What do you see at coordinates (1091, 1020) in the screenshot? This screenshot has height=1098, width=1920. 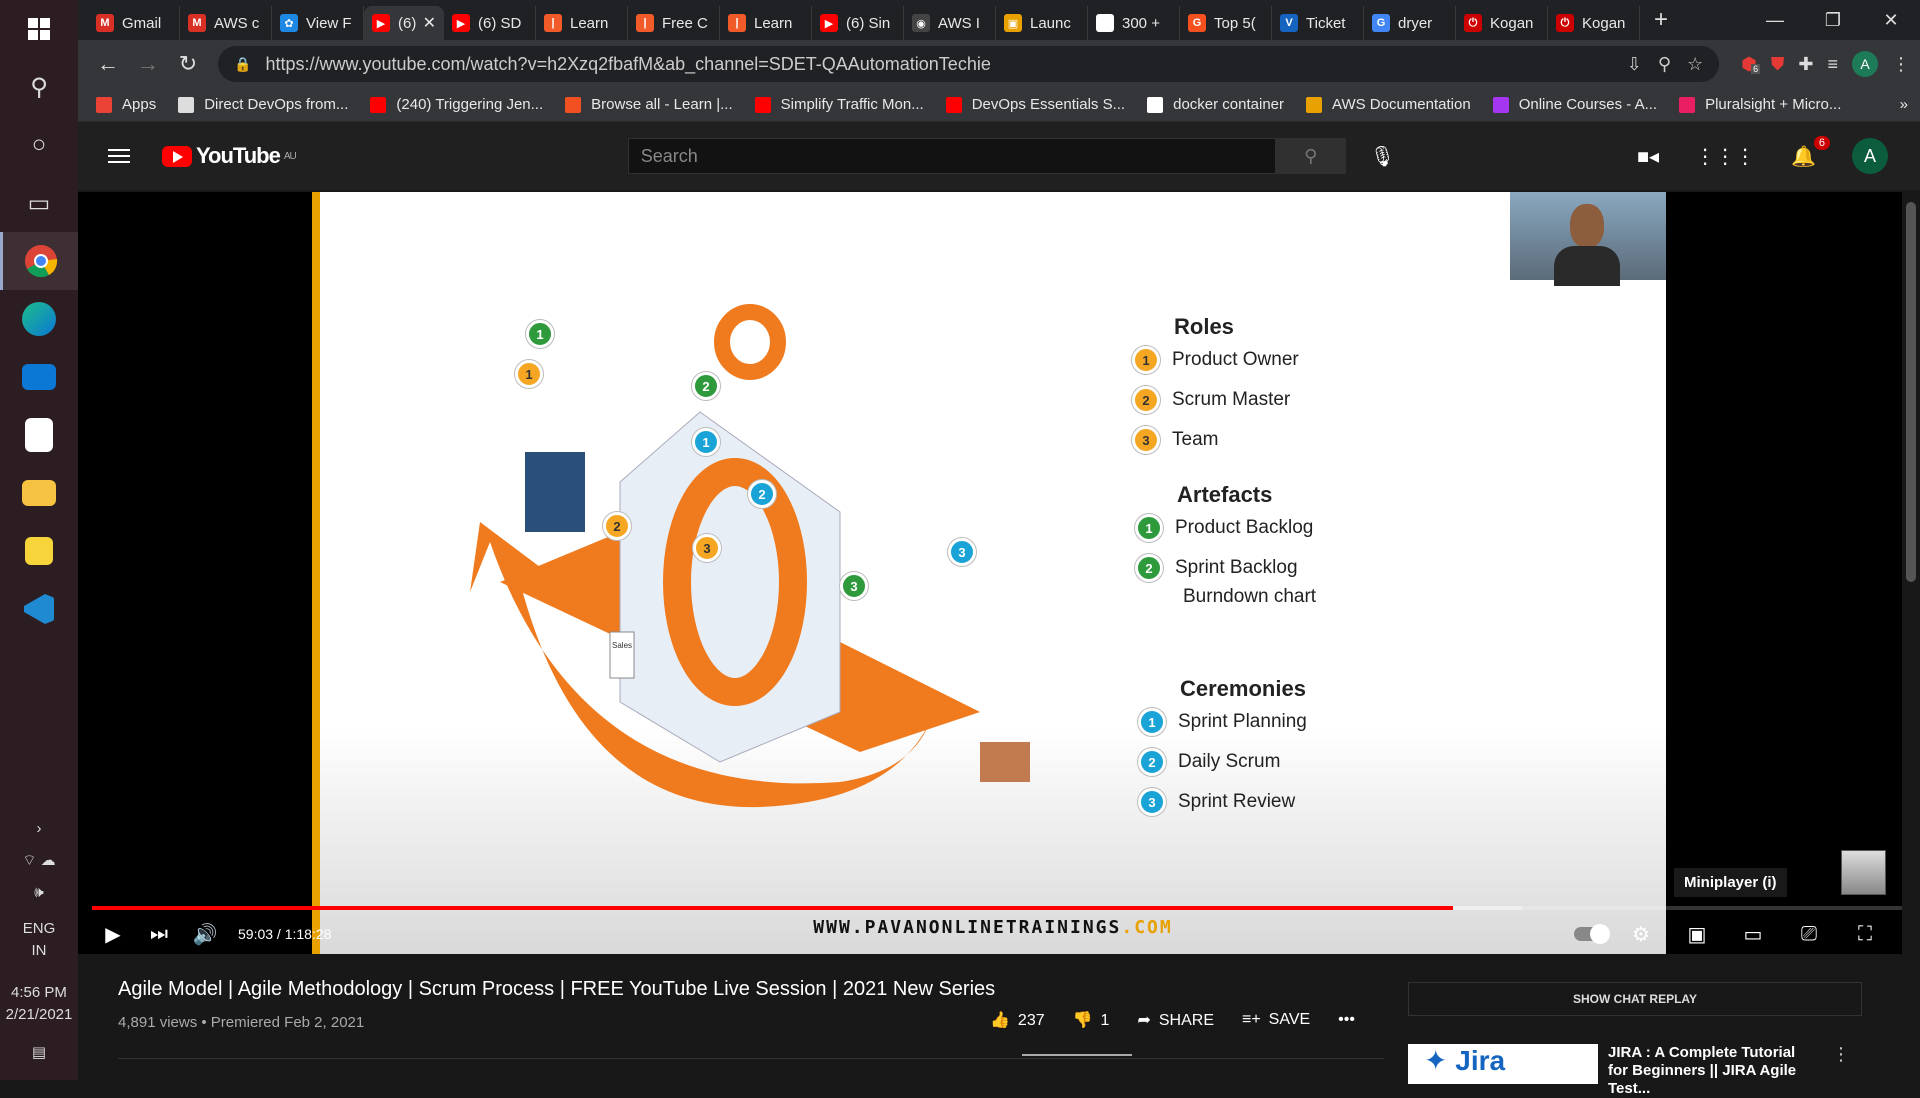 I see `dislike-button: 👎 1` at bounding box center [1091, 1020].